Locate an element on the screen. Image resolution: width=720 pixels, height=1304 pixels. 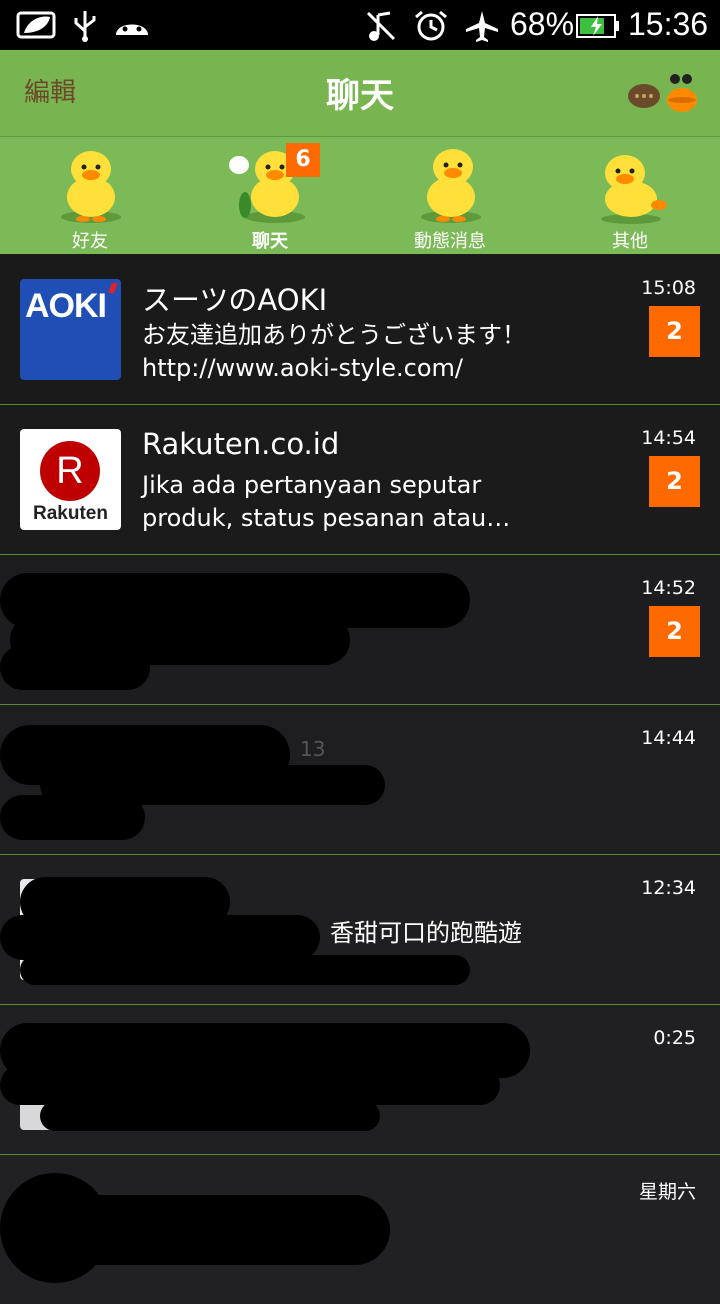
battery-percent: 68% is located at coordinates (542, 24).